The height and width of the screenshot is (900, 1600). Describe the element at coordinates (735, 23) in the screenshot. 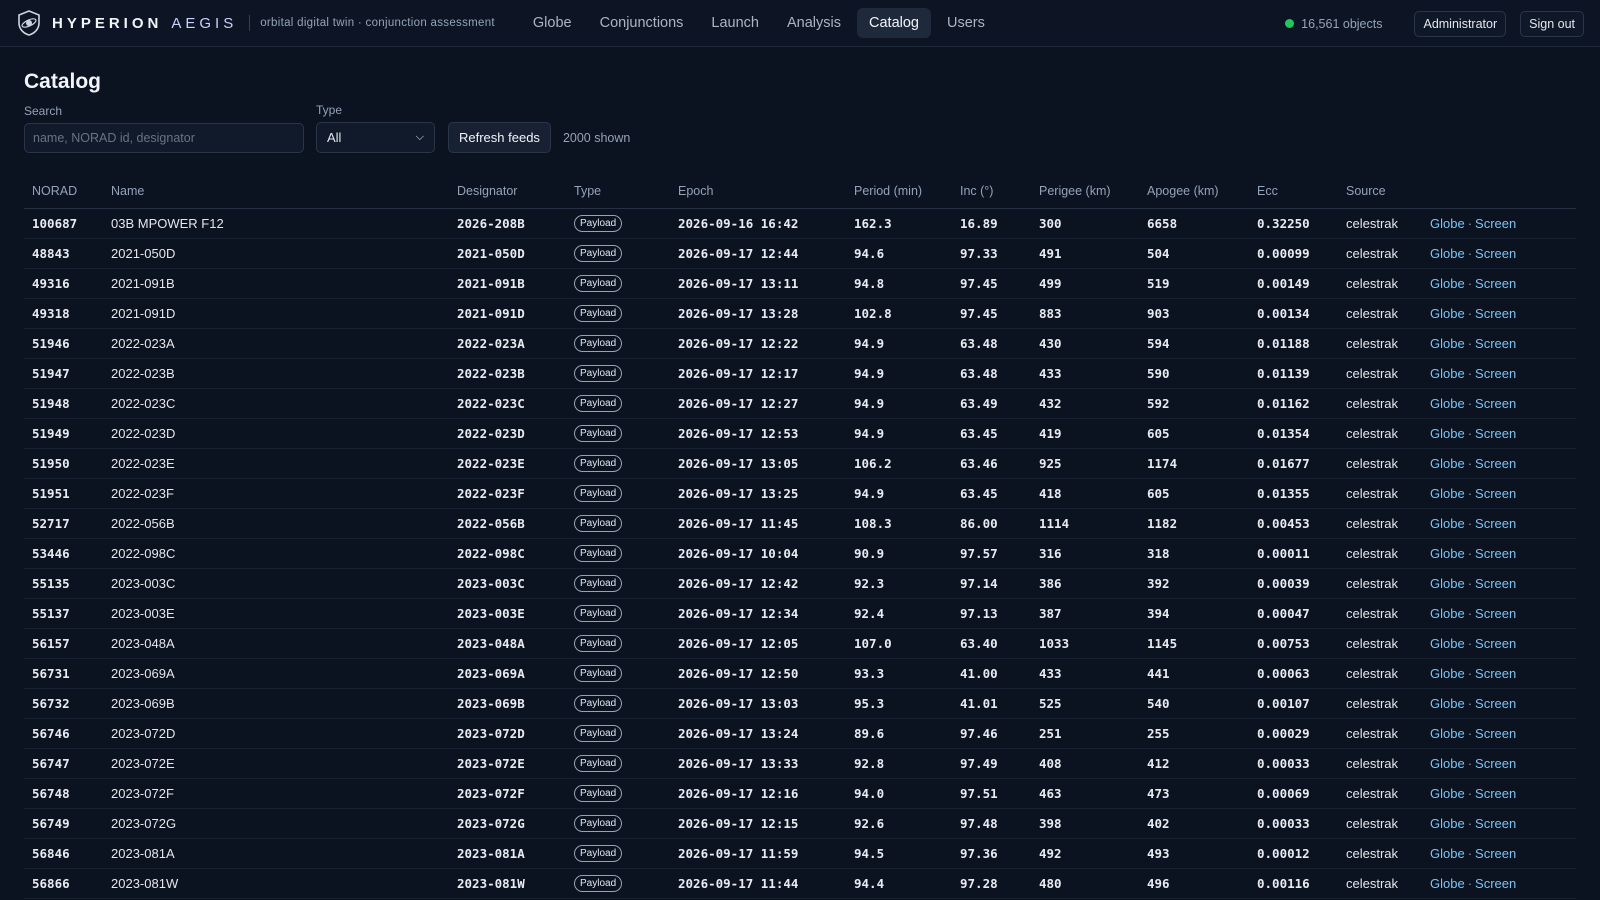

I see `nav-launch: Launch` at that location.